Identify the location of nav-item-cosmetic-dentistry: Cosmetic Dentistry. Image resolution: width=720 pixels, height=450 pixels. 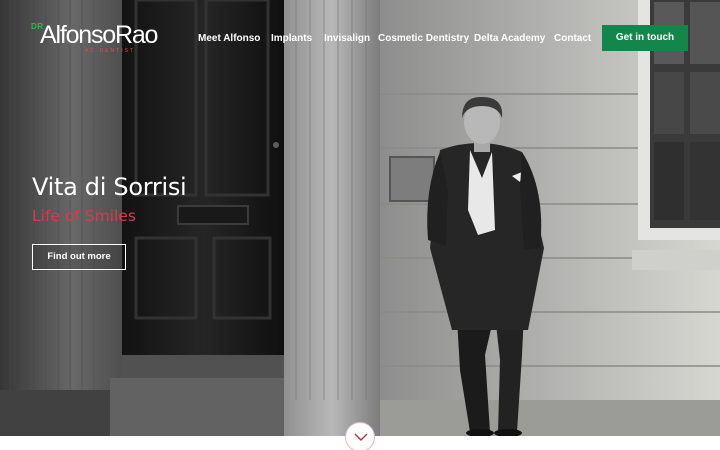
(423, 39).